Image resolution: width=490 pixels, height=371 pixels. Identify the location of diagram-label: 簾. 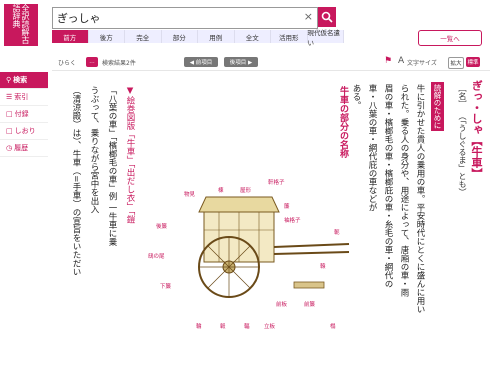
(287, 207).